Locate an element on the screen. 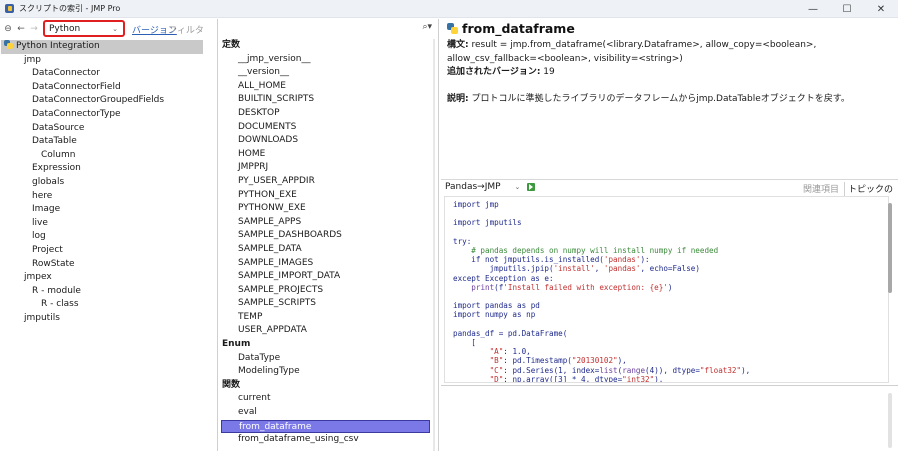 The image size is (898, 451). example-select: Pandas→JMP ⌄ is located at coordinates (482, 187).